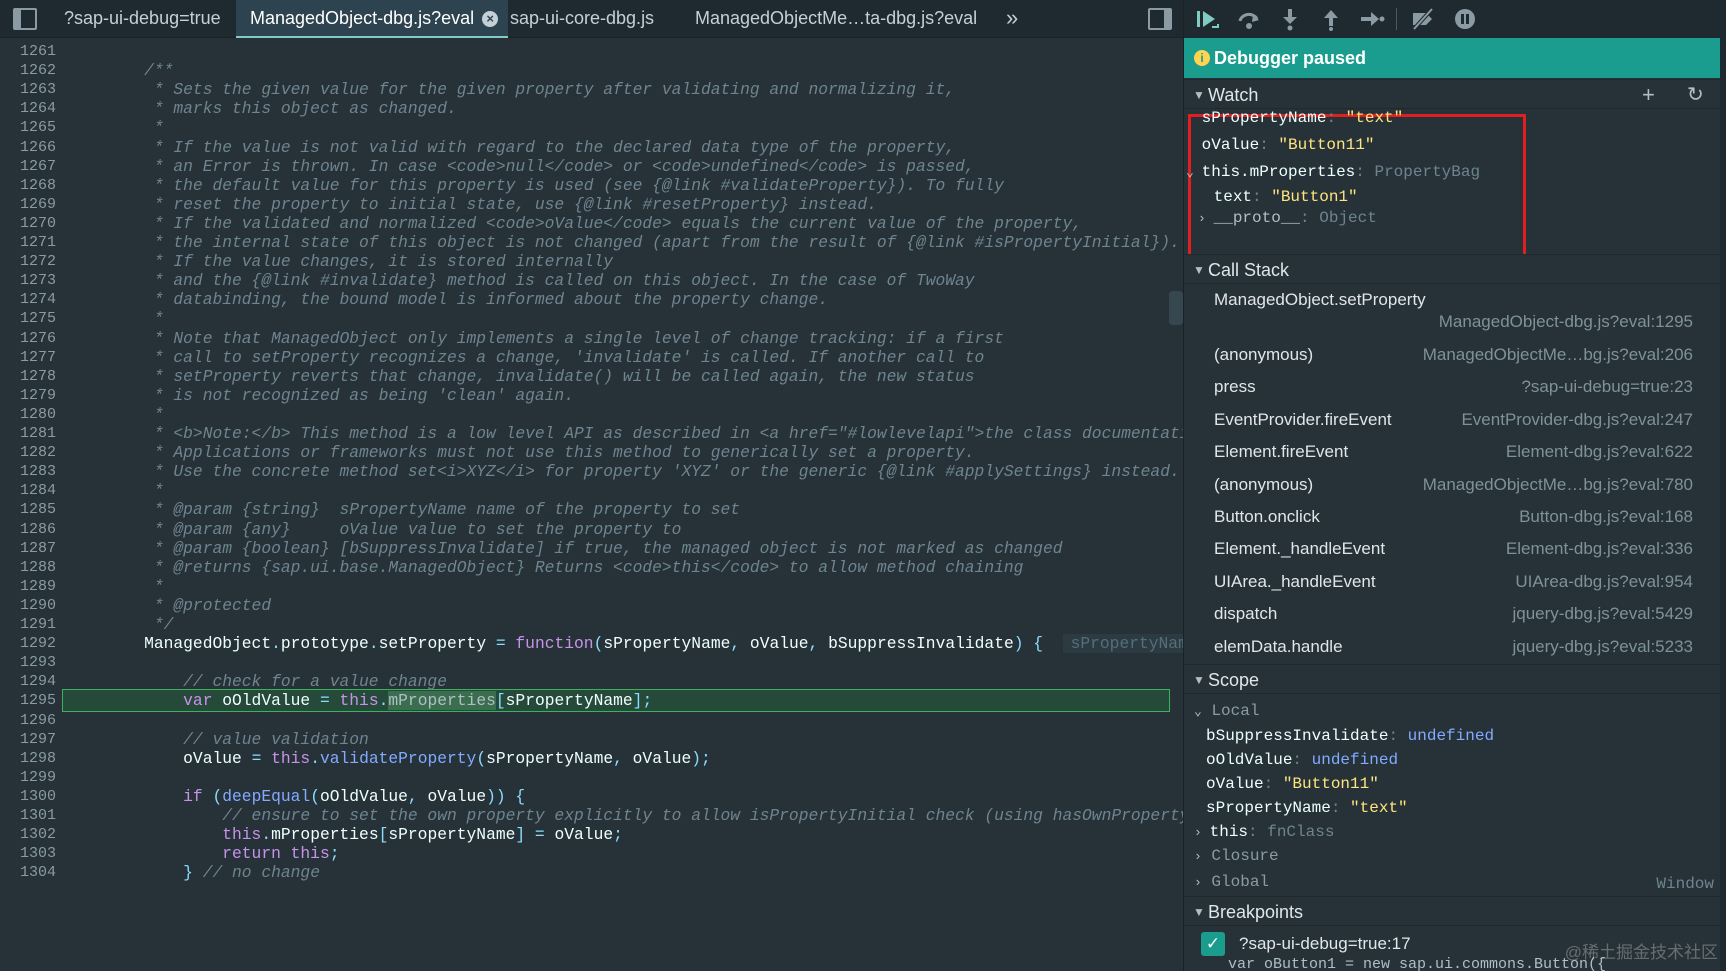  Describe the element at coordinates (28, 509) in the screenshot. I see `line-number: 1285` at that location.